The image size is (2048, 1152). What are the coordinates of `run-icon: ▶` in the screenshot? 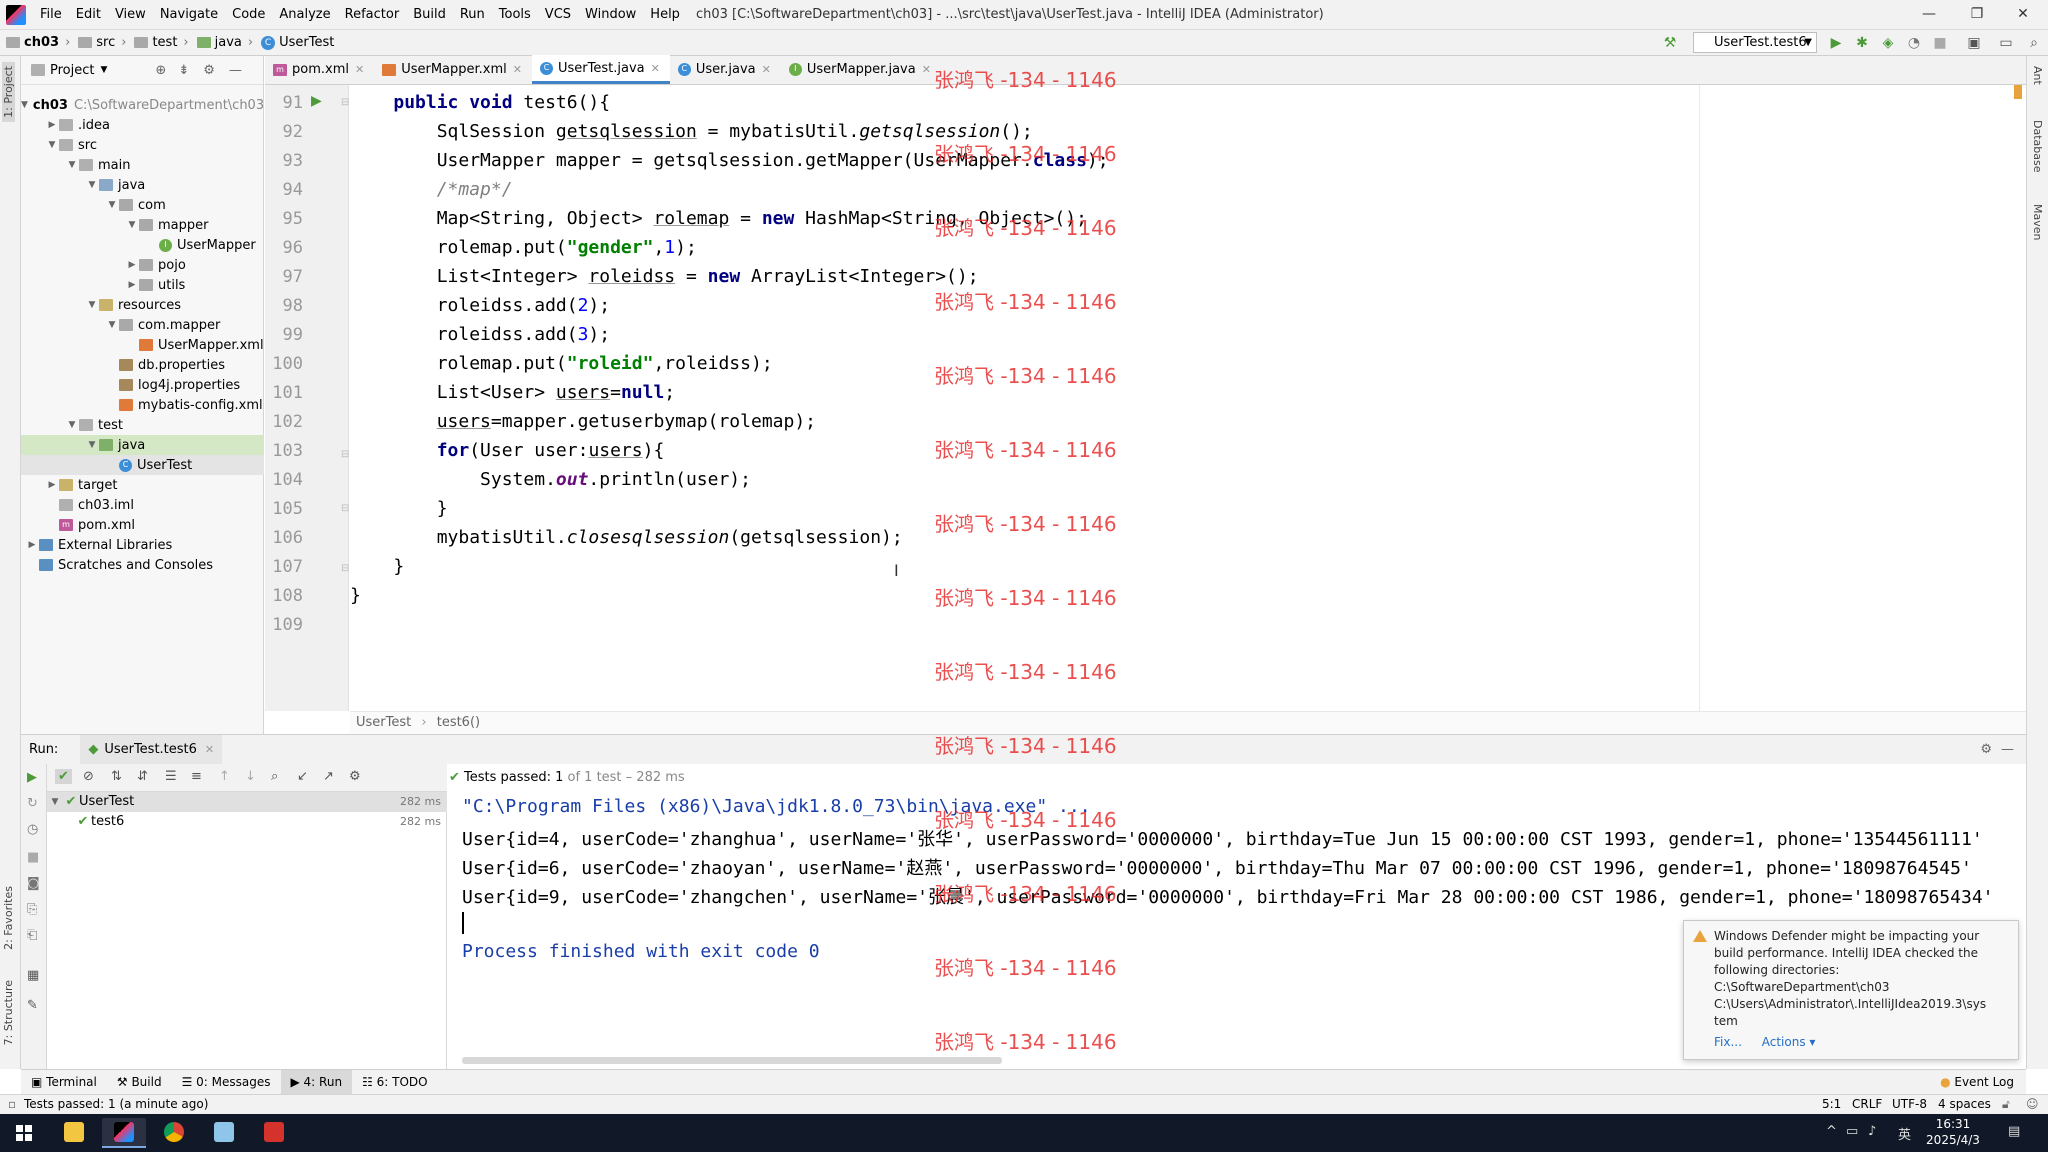 It's located at (1836, 43).